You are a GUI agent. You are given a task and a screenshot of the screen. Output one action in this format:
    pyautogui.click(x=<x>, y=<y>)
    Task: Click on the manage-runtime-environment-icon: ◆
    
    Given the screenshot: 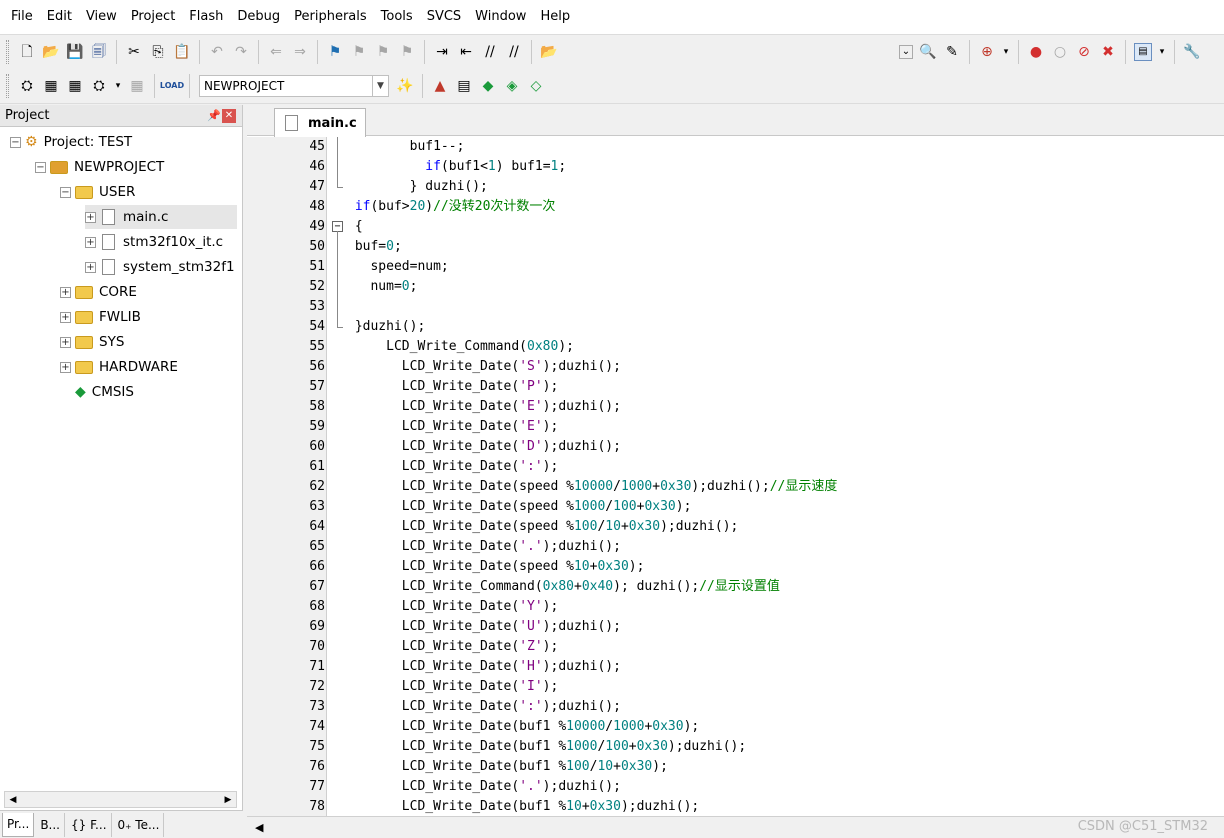 What is the action you would take?
    pyautogui.click(x=488, y=86)
    